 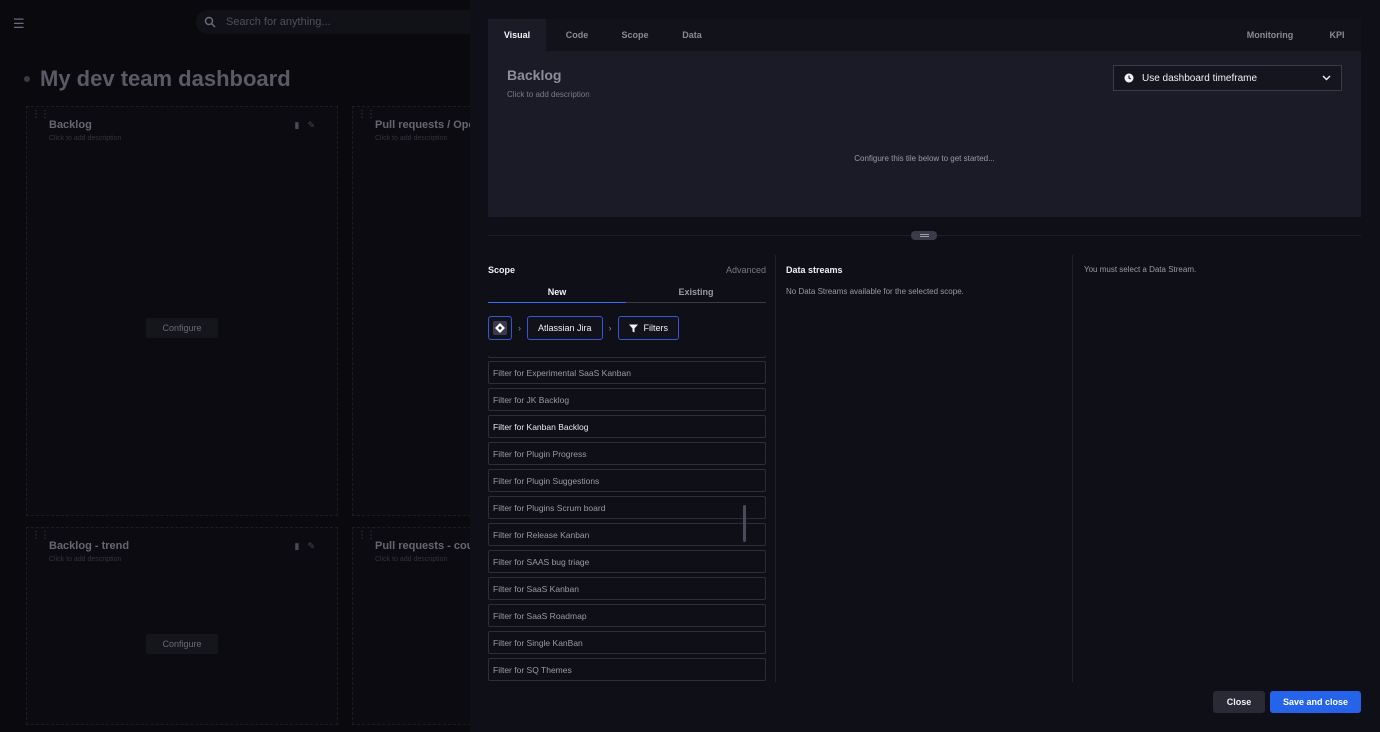 I want to click on editor-tabs: Visual Code Scope Data Monitoring KPI, so click(x=924, y=35).